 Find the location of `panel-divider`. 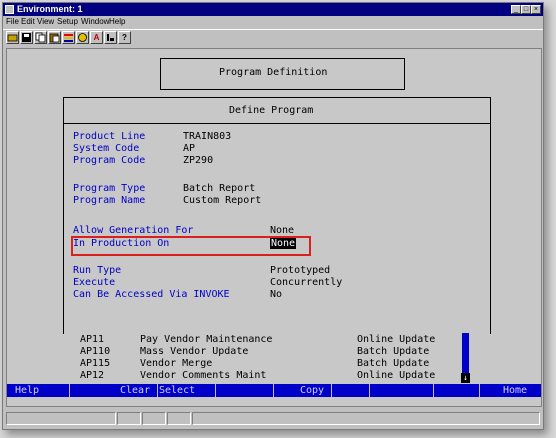

panel-divider is located at coordinates (277, 123).